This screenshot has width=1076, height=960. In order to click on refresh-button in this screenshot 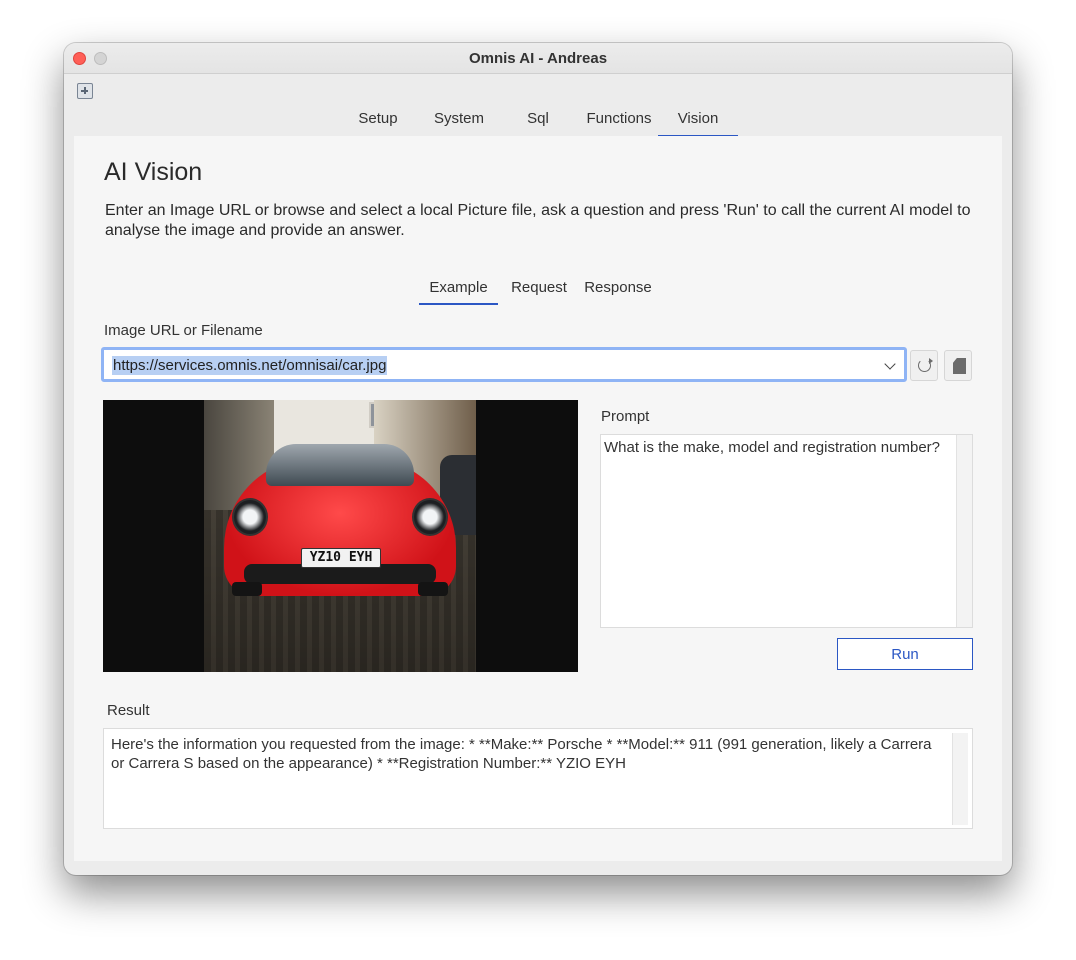, I will do `click(924, 365)`.